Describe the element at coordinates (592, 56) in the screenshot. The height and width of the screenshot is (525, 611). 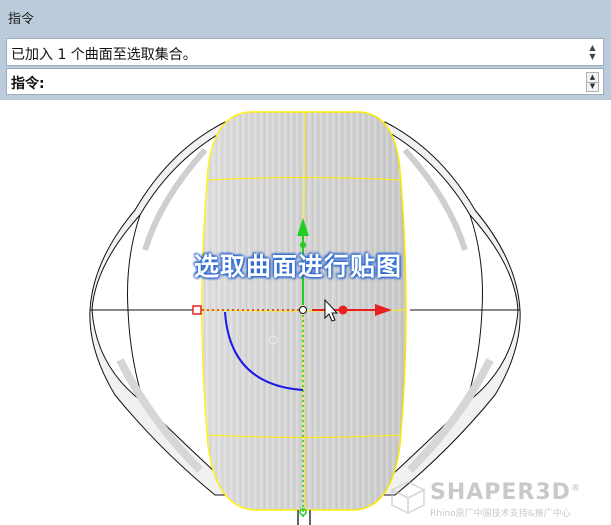
I see `scroll-down-icon: ▼` at that location.